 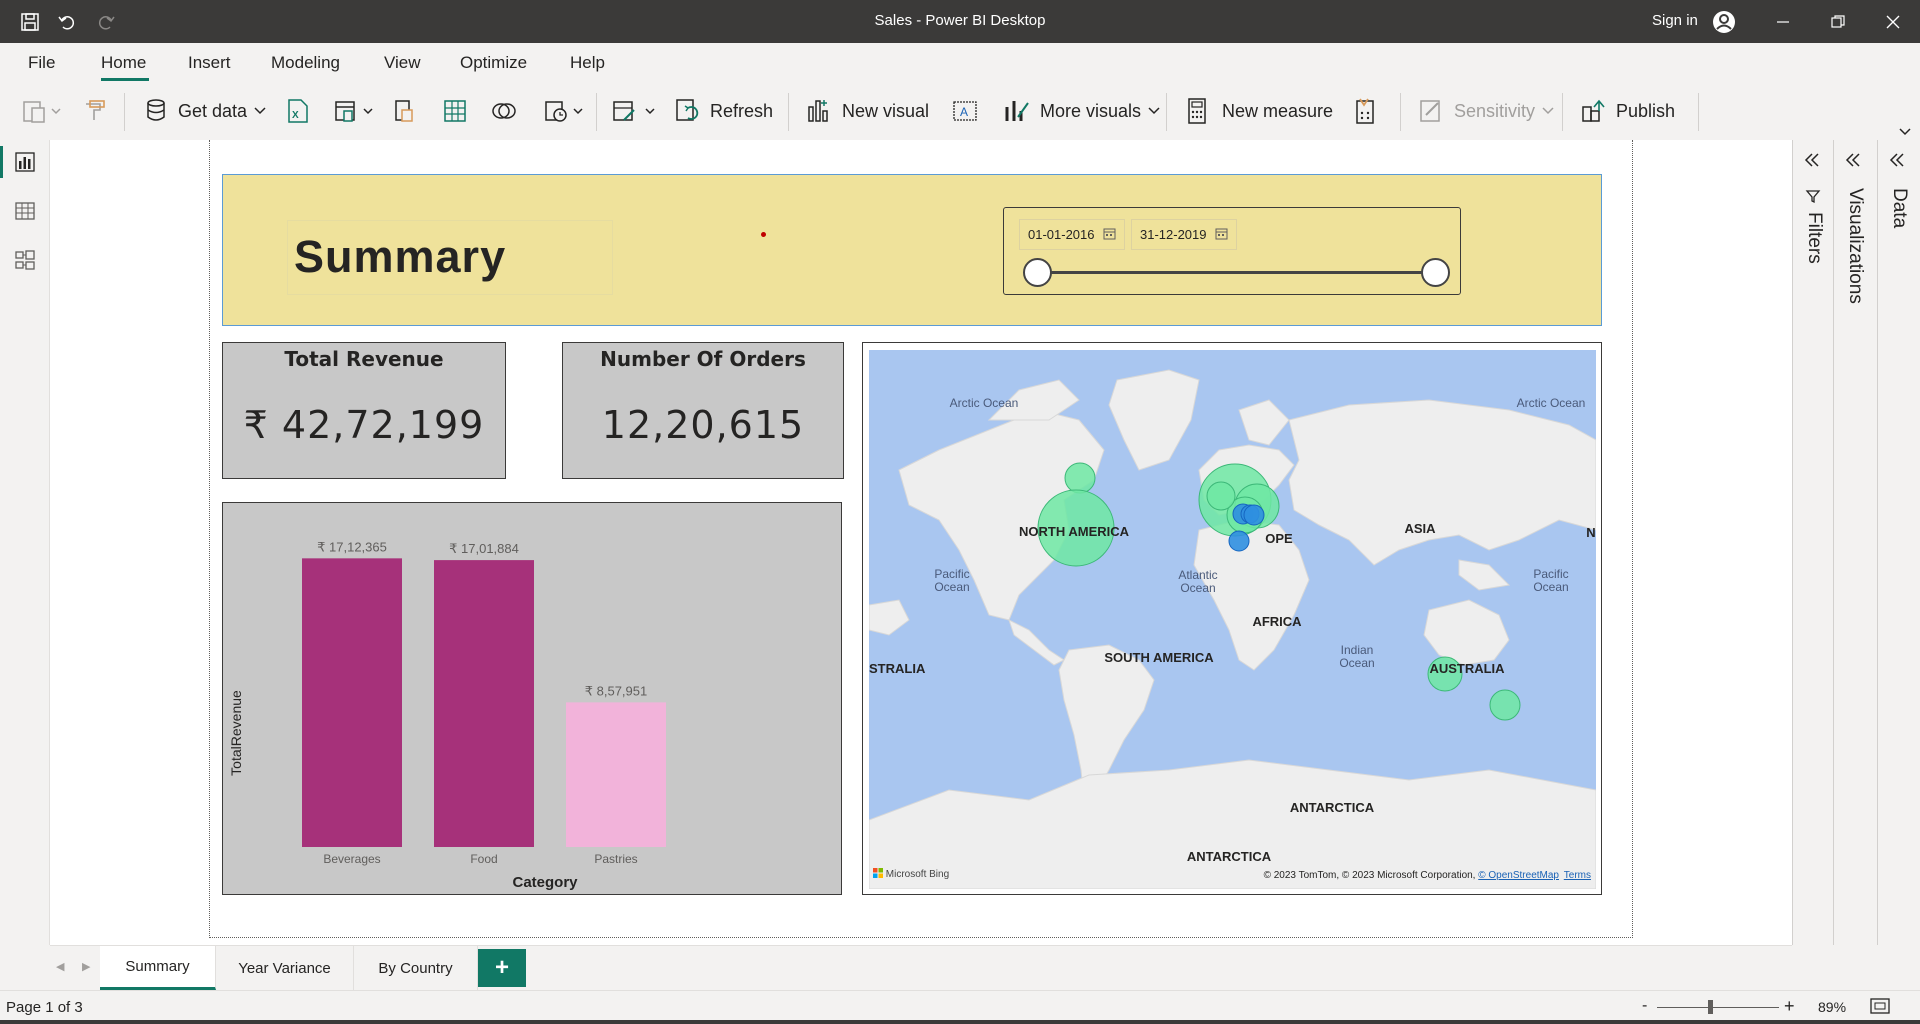 I want to click on bar-pastries, so click(x=616, y=774).